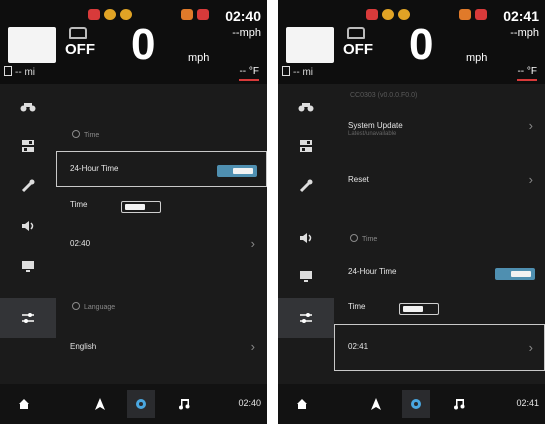 This screenshot has width=545, height=424. What do you see at coordinates (521, 16) in the screenshot?
I see `status-clock: 02:41` at bounding box center [521, 16].